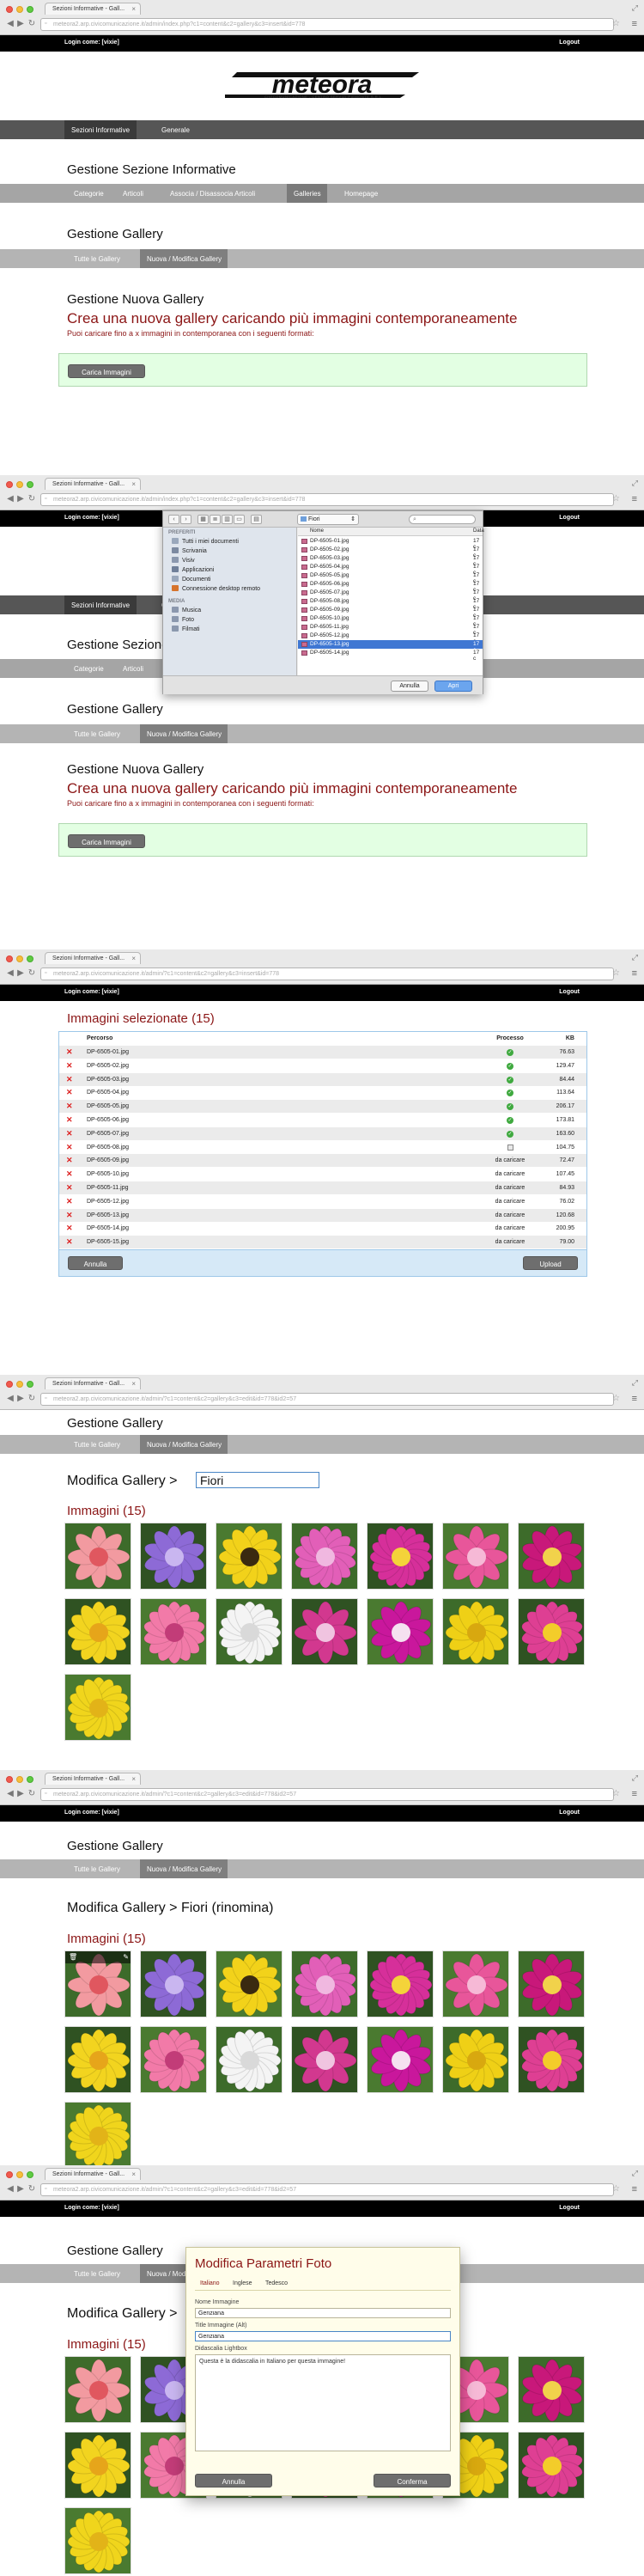 The width and height of the screenshot is (644, 2576). Describe the element at coordinates (242, 2283) in the screenshot. I see `tab-inglese: Inglese` at that location.